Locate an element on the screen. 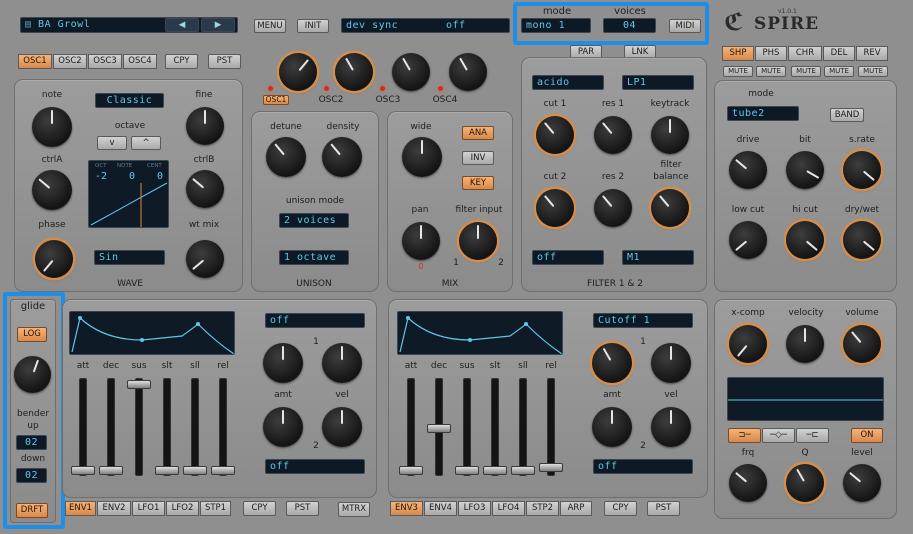  tab-env2: ENV2 is located at coordinates (114, 508).